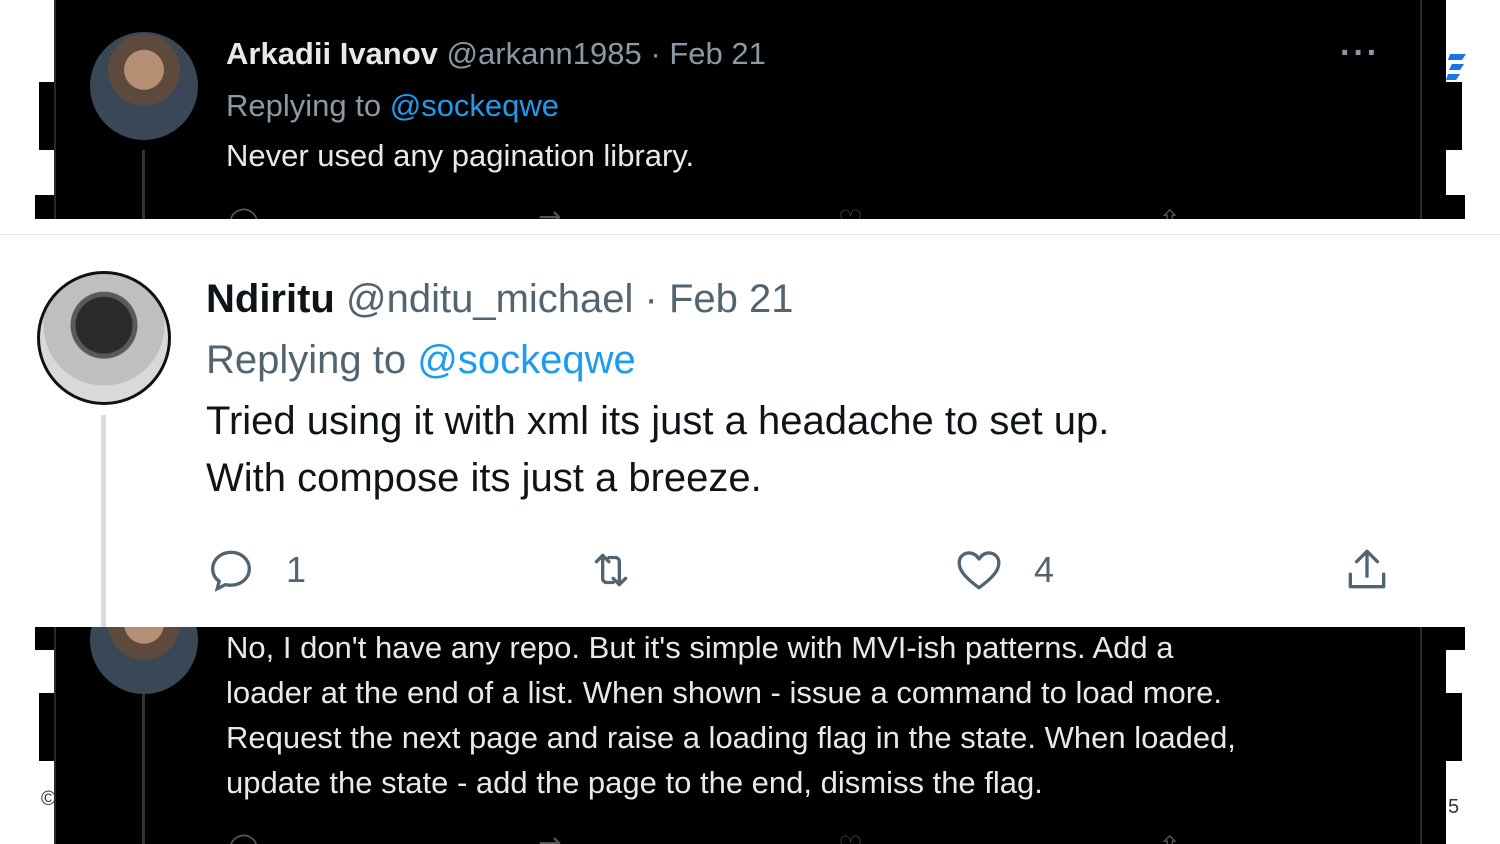 This screenshot has height=844, width=1500. Describe the element at coordinates (979, 570) in the screenshot. I see `heart-icon` at that location.